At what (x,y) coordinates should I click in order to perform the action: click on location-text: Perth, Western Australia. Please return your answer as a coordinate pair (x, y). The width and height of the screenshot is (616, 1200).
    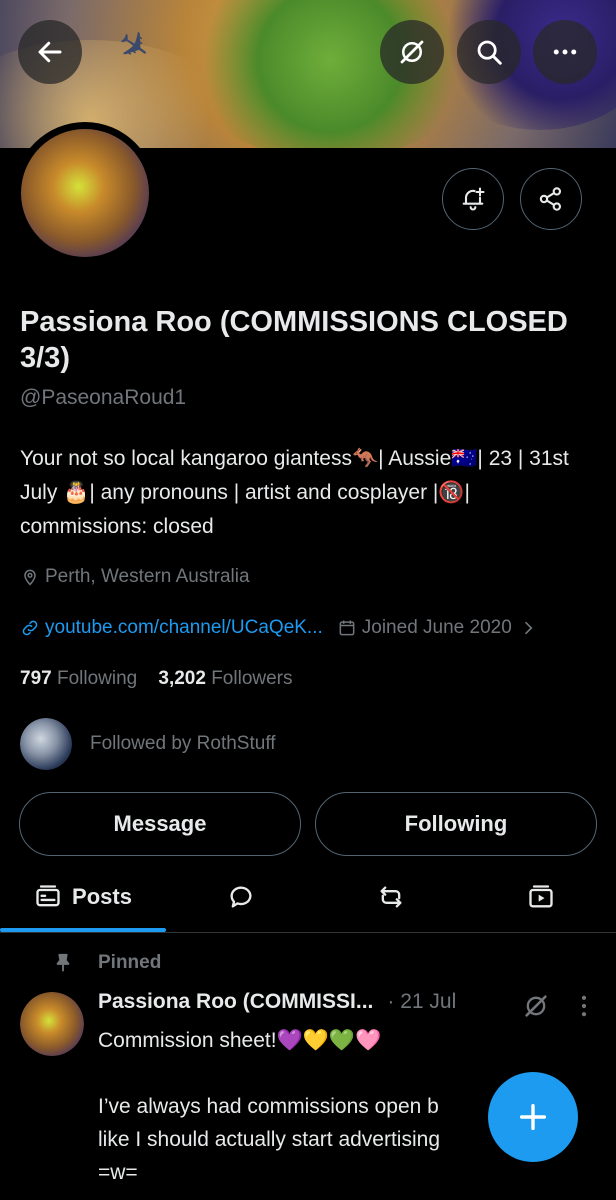
    Looking at the image, I should click on (147, 576).